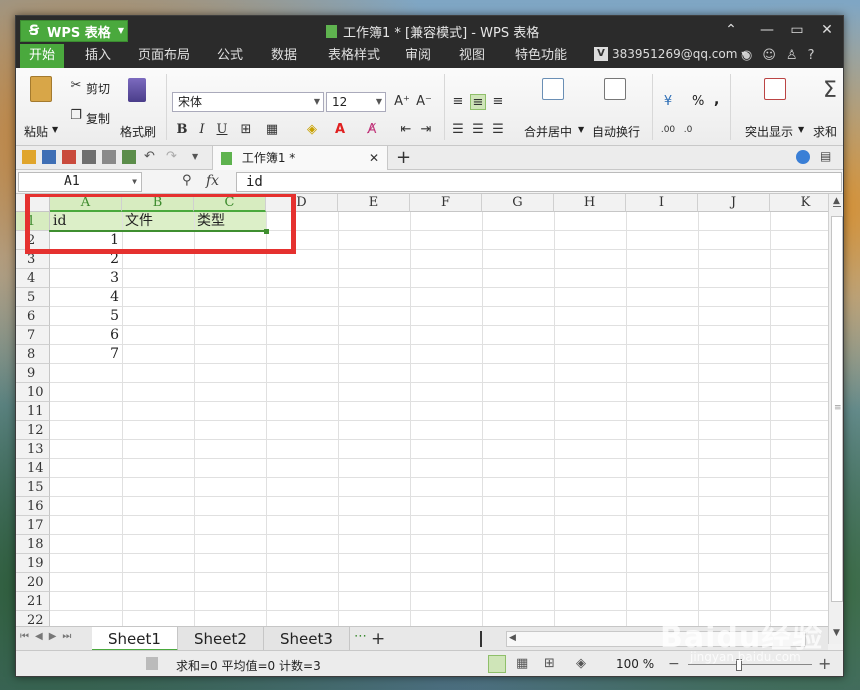 This screenshot has width=860, height=690. What do you see at coordinates (824, 663) in the screenshot?
I see `zoom-in-icon: +` at bounding box center [824, 663].